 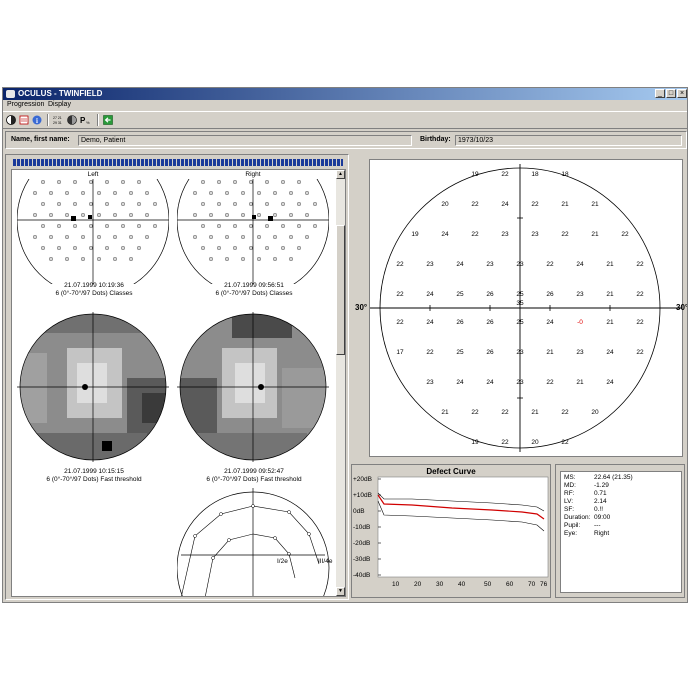 What do you see at coordinates (520, 303) in the screenshot?
I see `center-value: 35` at bounding box center [520, 303].